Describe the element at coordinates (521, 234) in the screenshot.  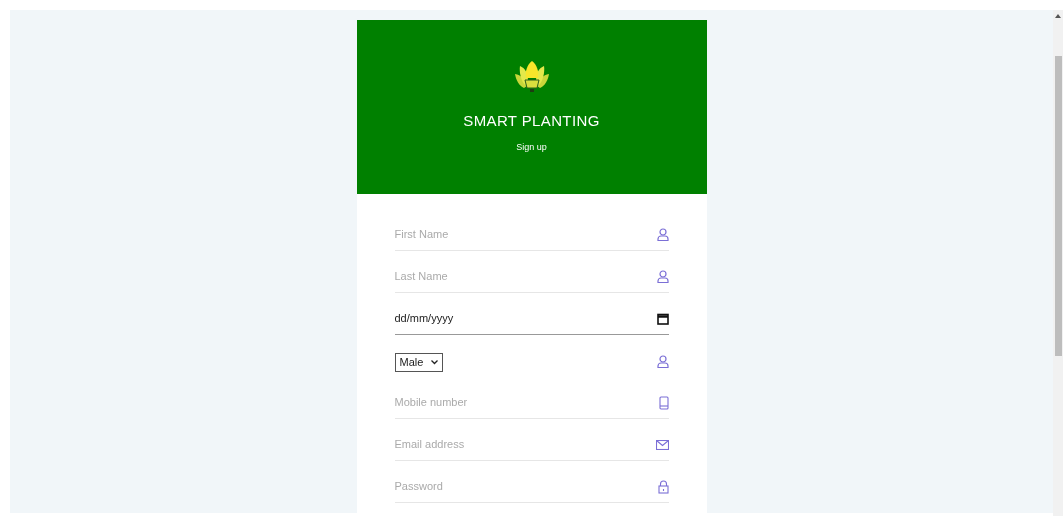
I see `text-field: First Name` at that location.